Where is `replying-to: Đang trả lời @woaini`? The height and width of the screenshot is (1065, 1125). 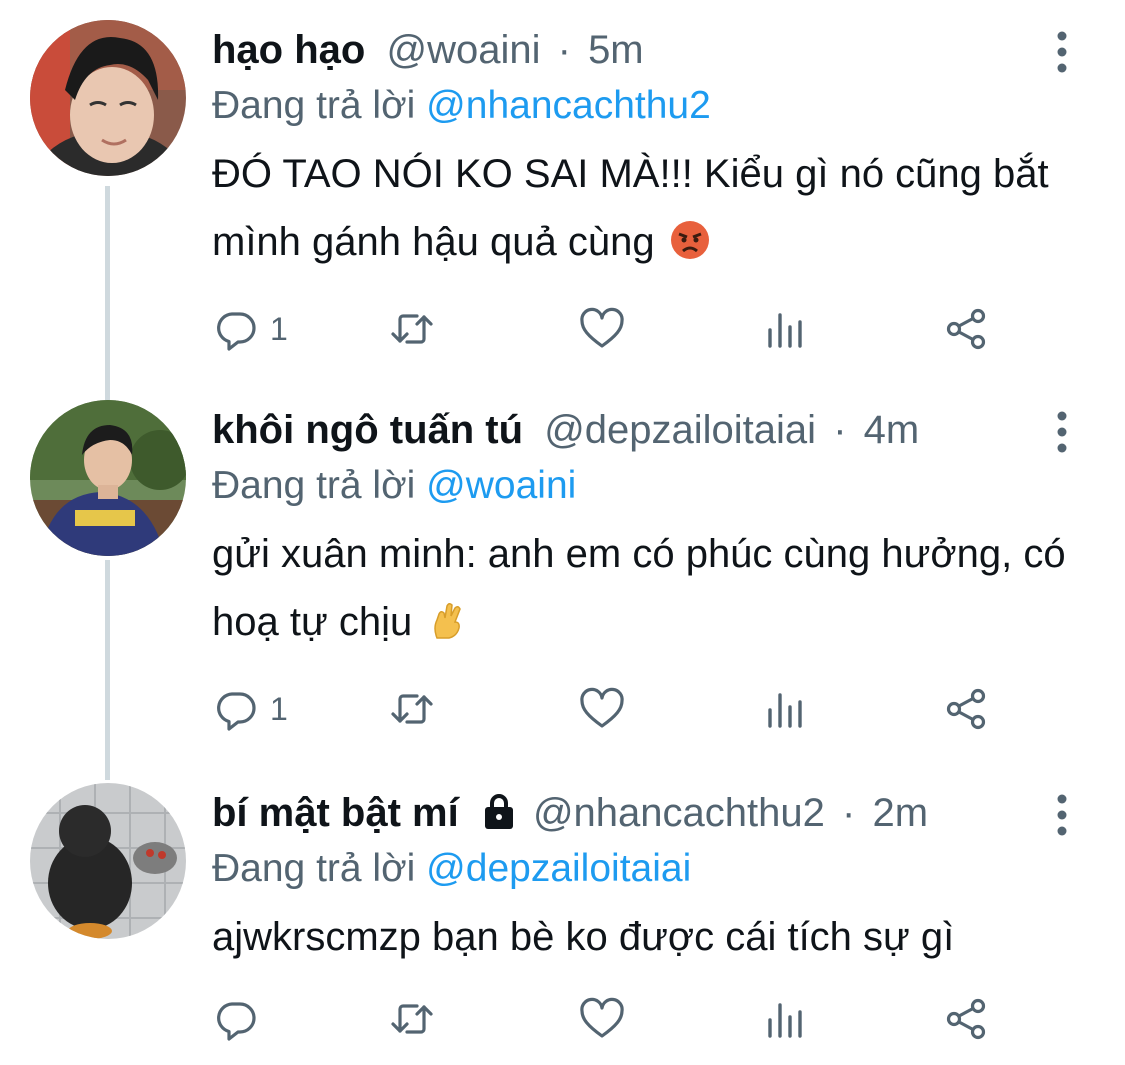 replying-to: Đang trả lời @woaini is located at coordinates (394, 486).